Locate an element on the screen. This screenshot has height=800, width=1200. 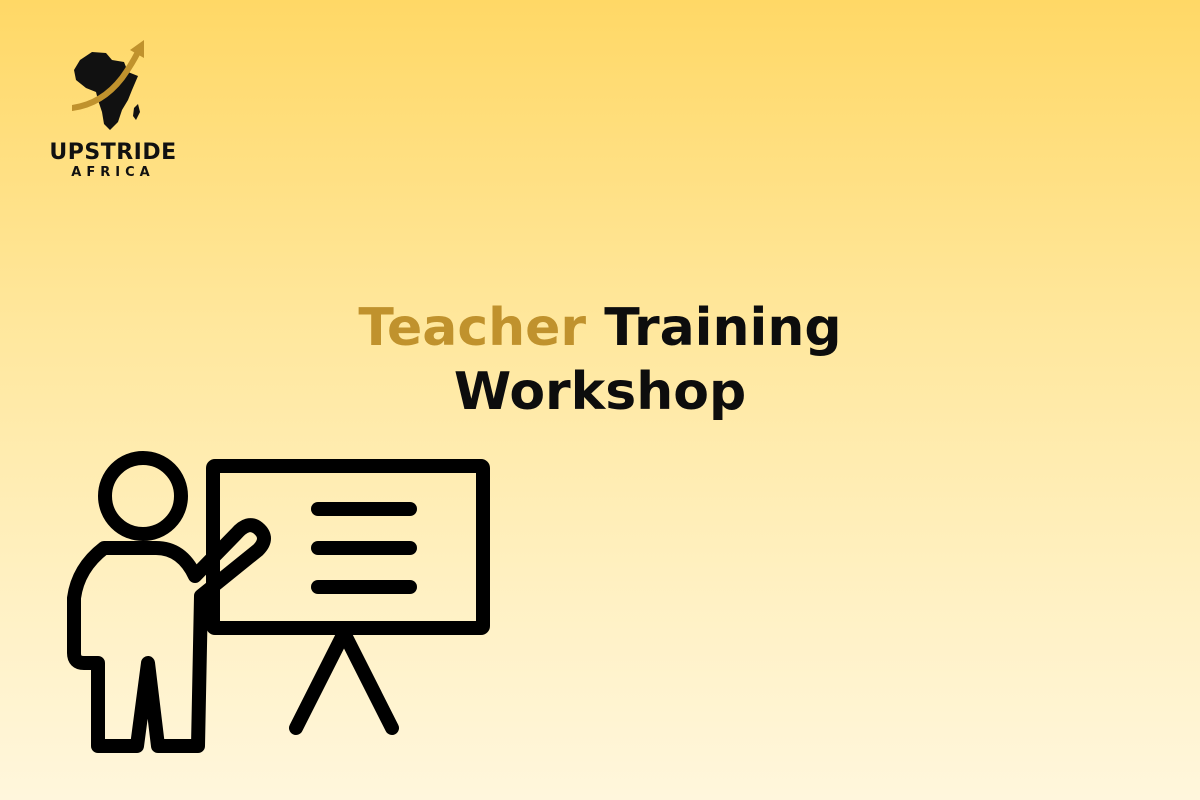
title-accent-word: Teacher is located at coordinates (472, 328).